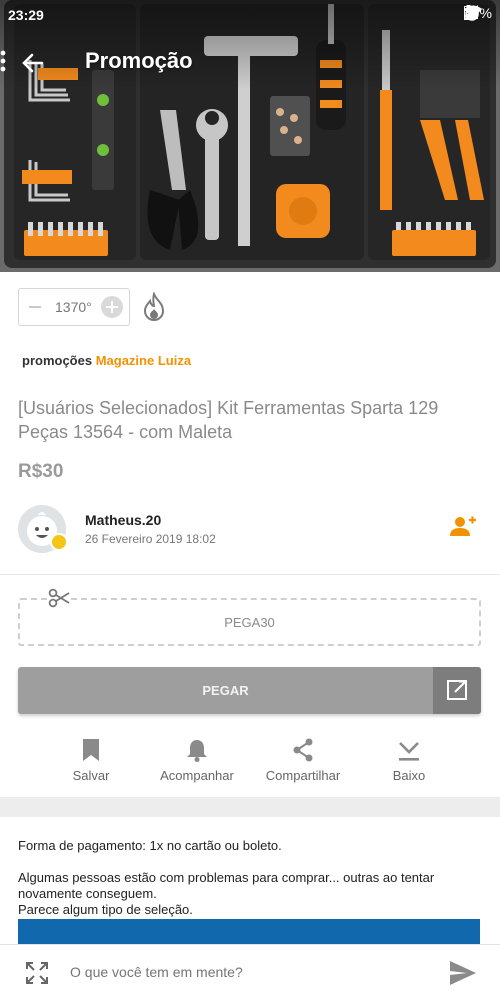  I want to click on follow-label: Acompanhar, so click(197, 775).